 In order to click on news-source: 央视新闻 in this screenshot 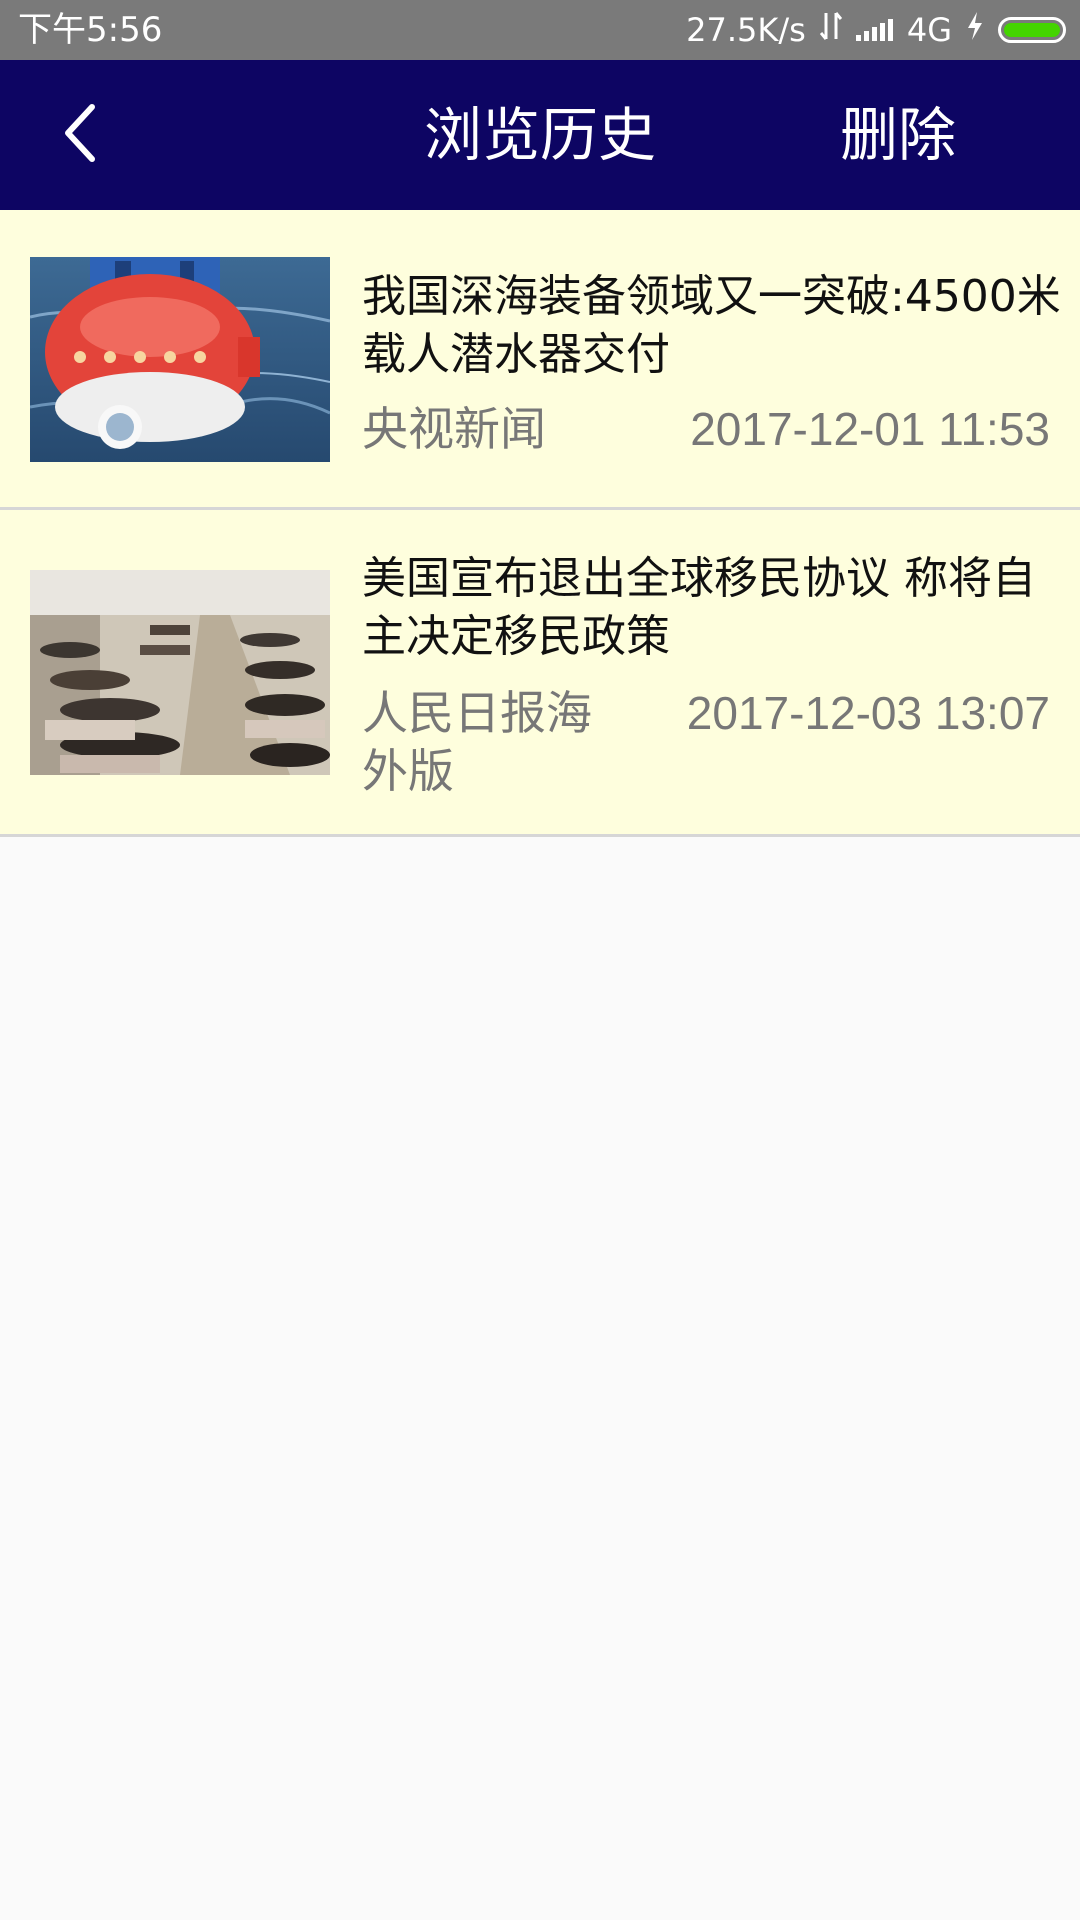, I will do `click(454, 429)`.